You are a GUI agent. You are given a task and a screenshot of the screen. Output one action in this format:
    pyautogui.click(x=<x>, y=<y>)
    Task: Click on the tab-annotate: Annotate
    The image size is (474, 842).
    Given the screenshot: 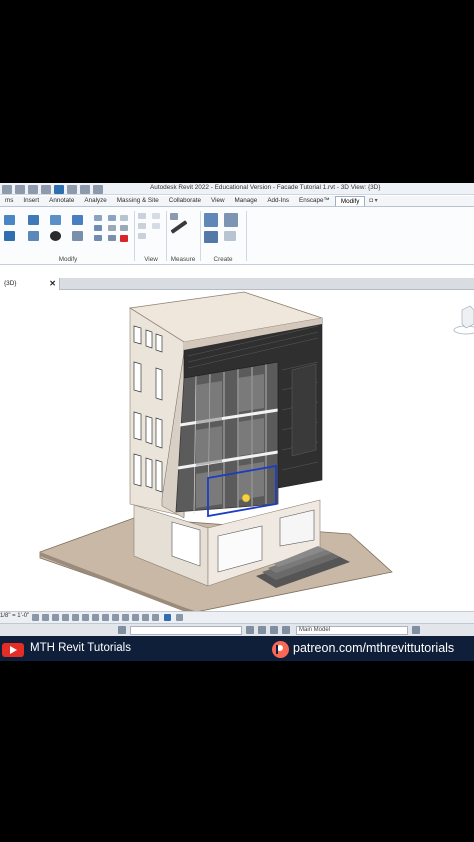 What is the action you would take?
    pyautogui.click(x=61, y=201)
    